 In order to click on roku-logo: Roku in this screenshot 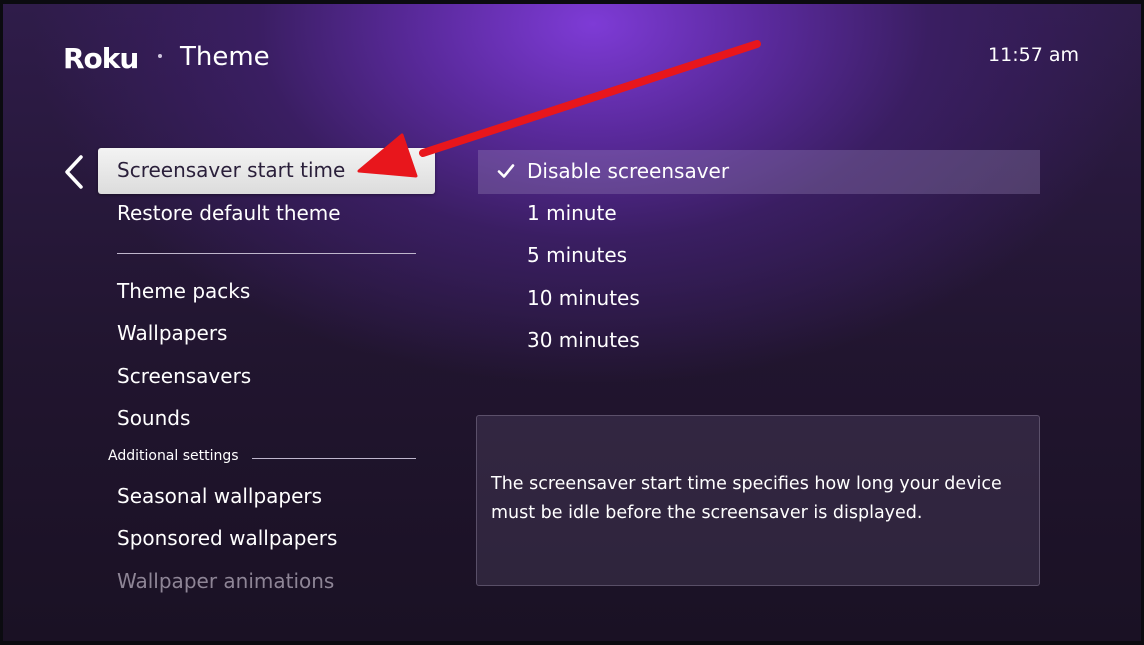, I will do `click(101, 58)`.